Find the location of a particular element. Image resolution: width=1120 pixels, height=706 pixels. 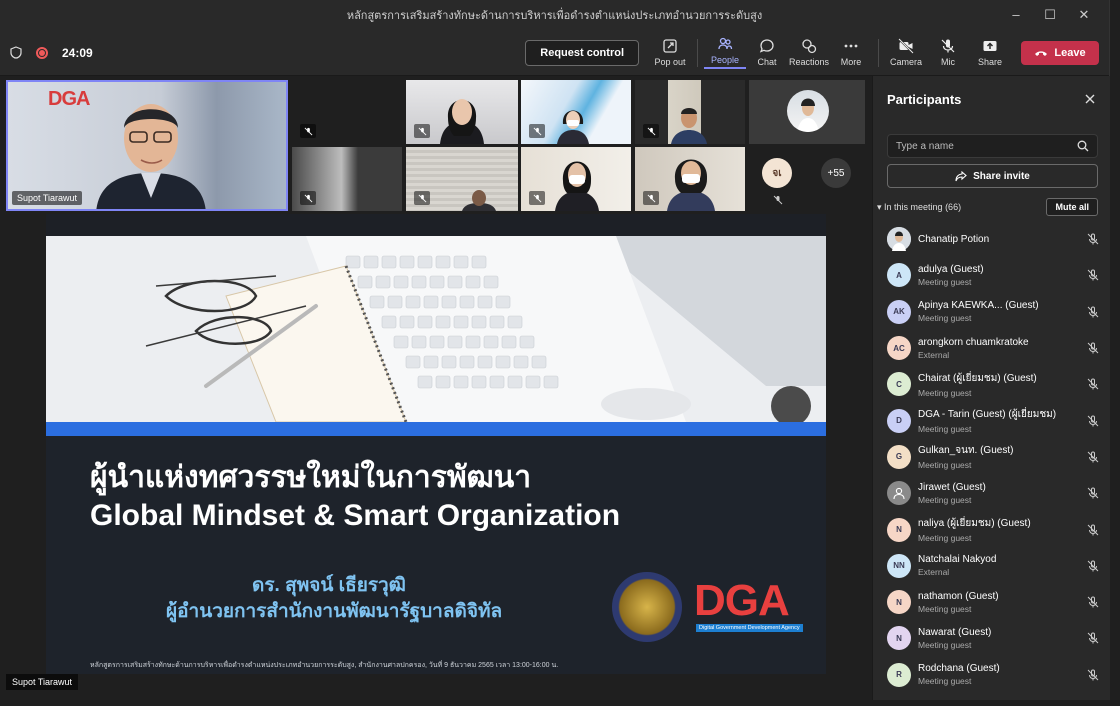

share-button: Share is located at coordinates (990, 52).